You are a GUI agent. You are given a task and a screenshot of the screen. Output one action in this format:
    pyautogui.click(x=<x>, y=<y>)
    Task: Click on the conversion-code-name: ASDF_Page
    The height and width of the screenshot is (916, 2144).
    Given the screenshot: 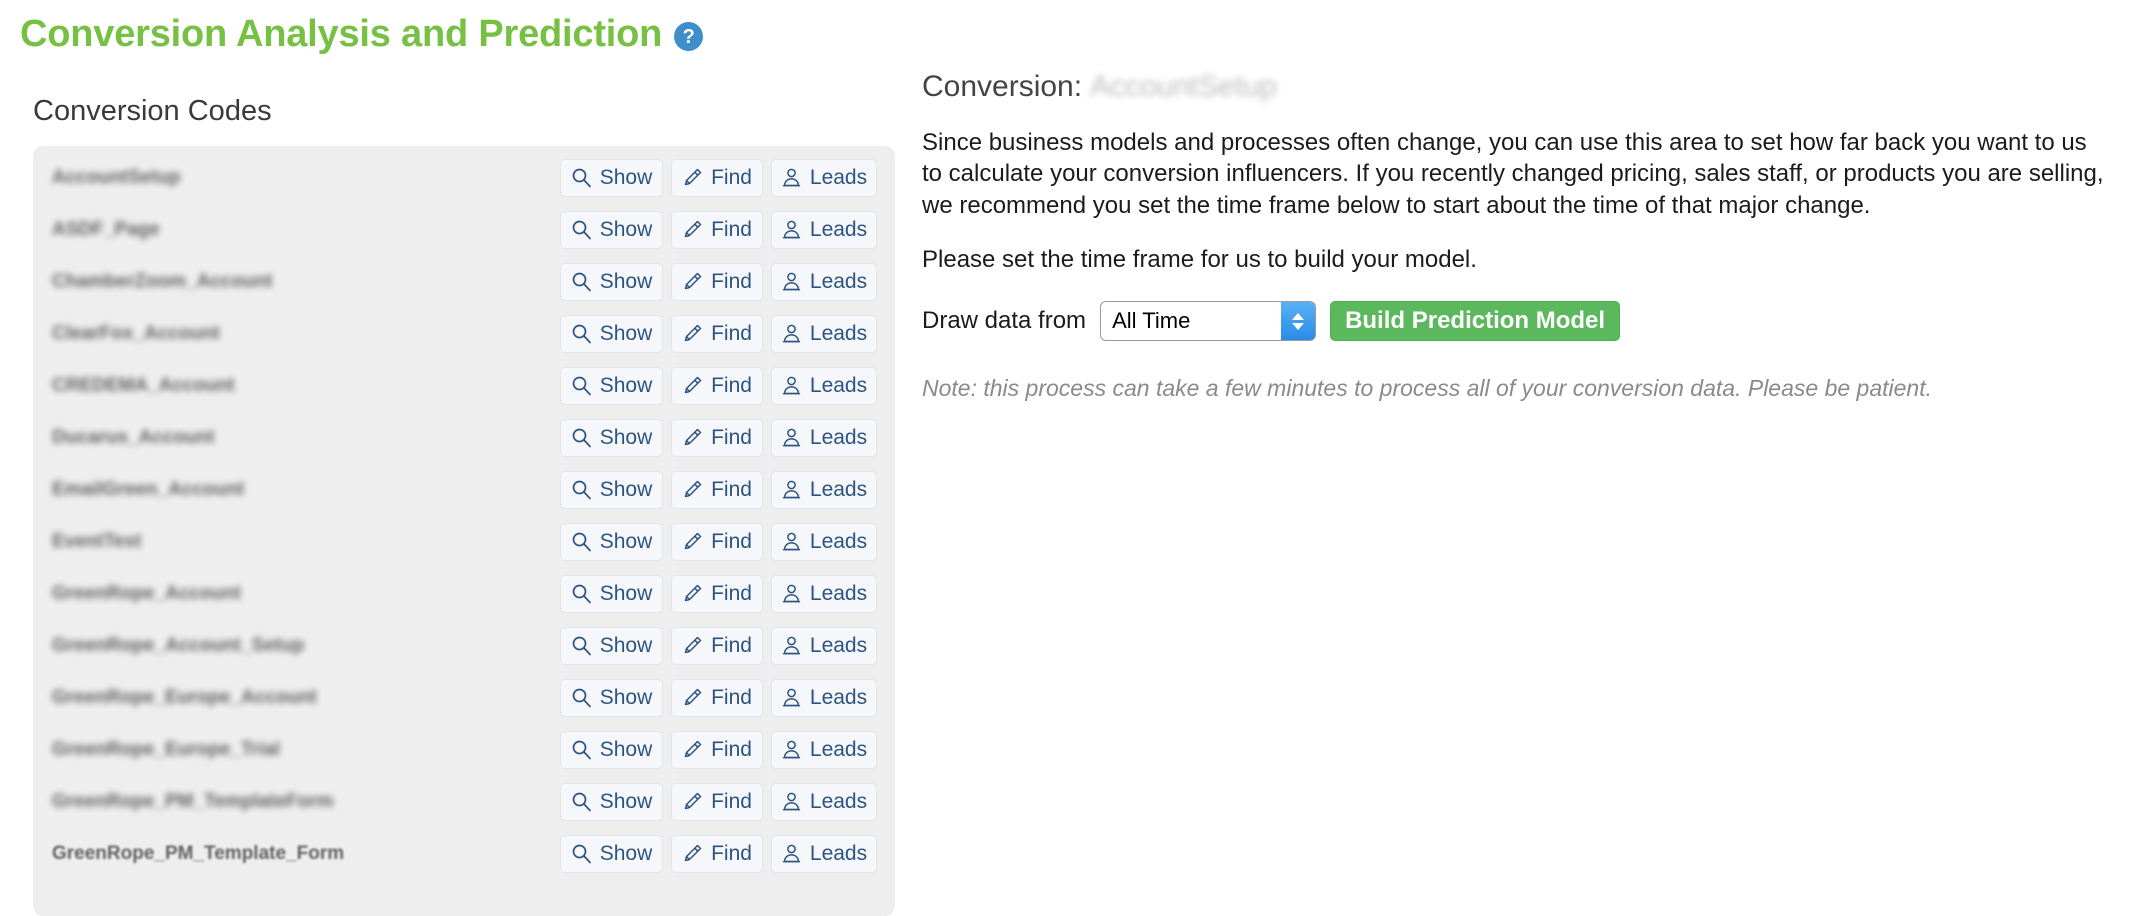 What is the action you would take?
    pyautogui.click(x=106, y=229)
    